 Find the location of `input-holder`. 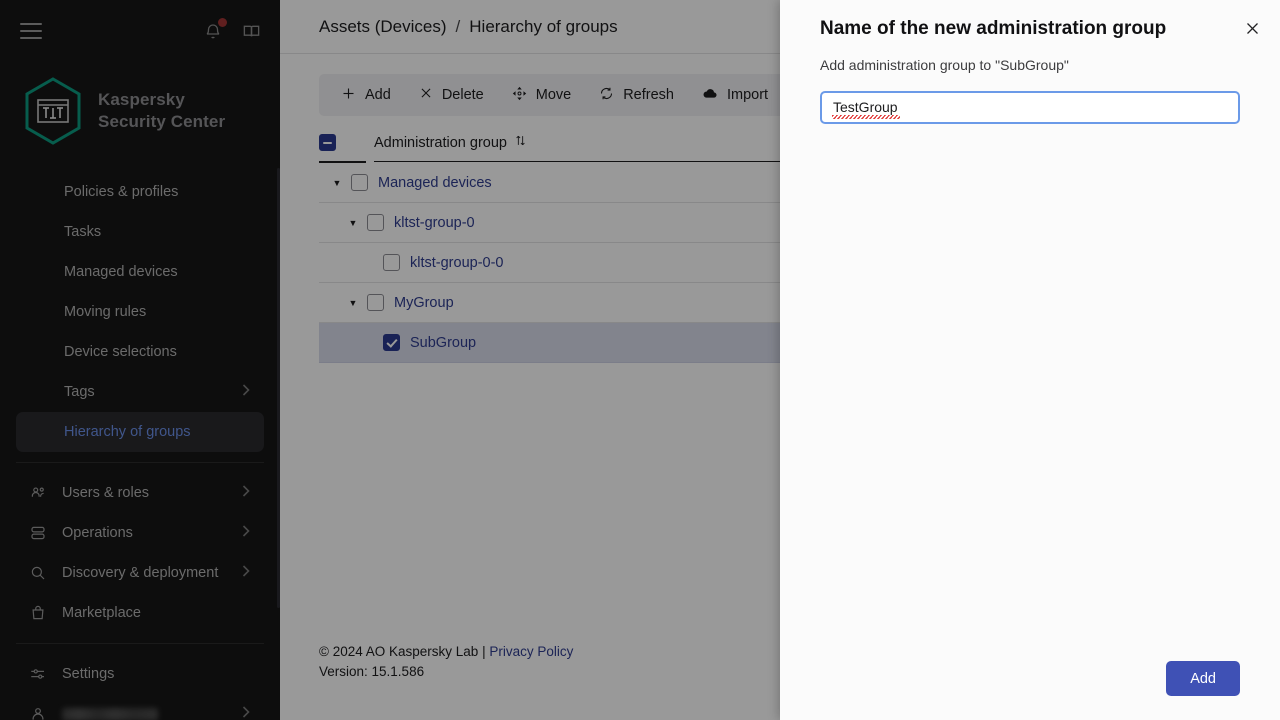

input-holder is located at coordinates (1030, 107).